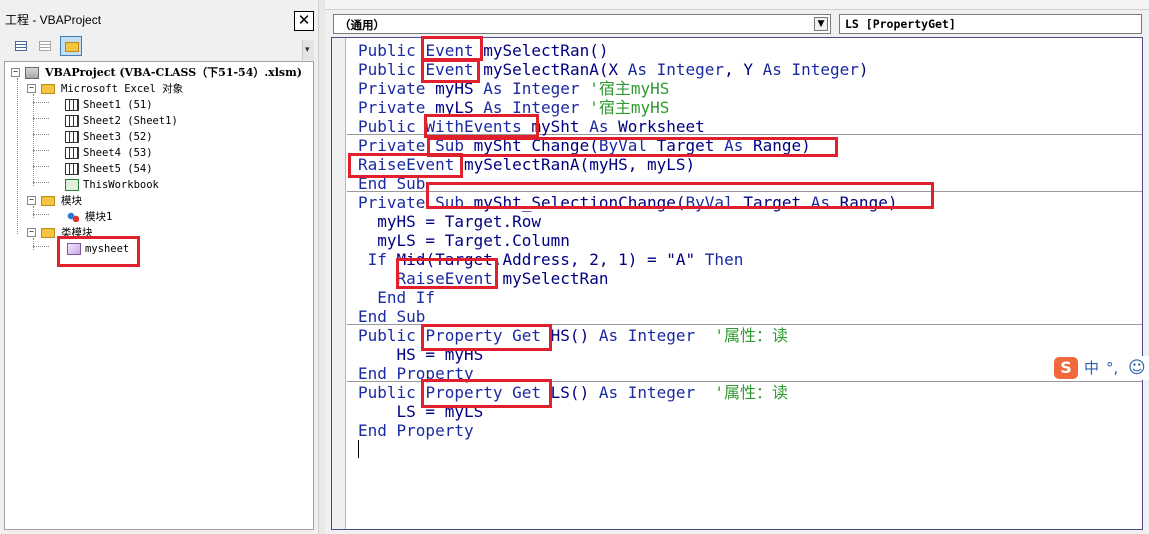 This screenshot has height=534, width=1149. Describe the element at coordinates (362, 25) in the screenshot. I see `object-dropdown-value: （通用）` at that location.